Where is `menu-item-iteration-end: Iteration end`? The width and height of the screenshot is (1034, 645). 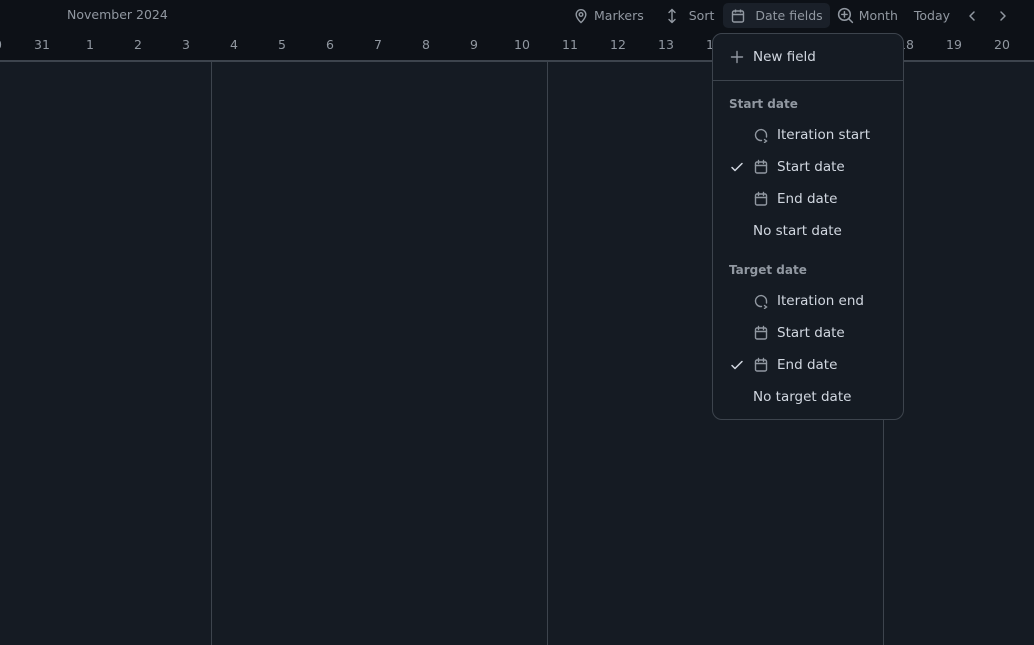
menu-item-iteration-end: Iteration end is located at coordinates (808, 301).